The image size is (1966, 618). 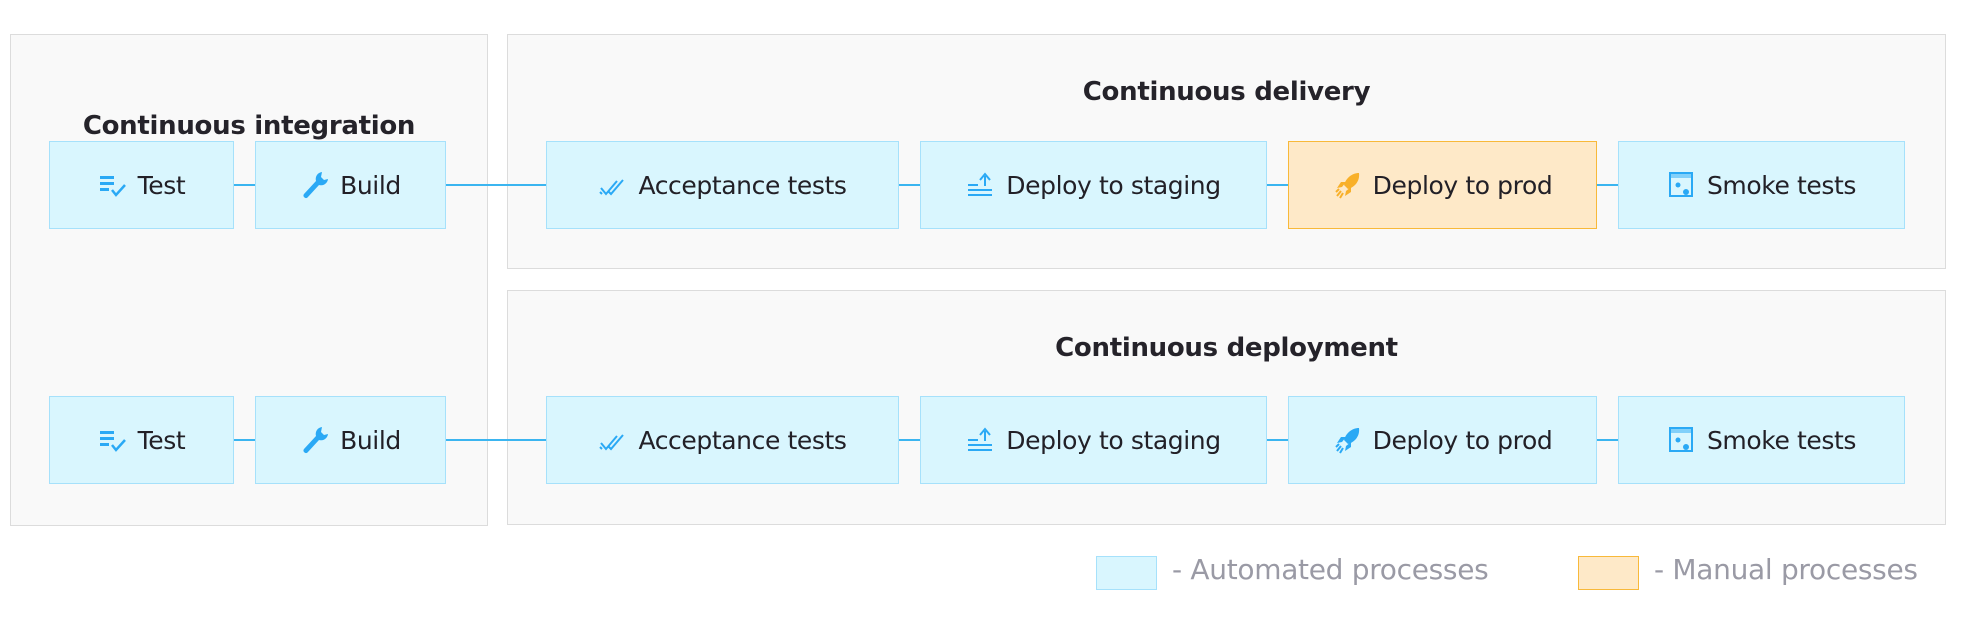 I want to click on legend-manual-label: - Manual processes, so click(x=1786, y=569).